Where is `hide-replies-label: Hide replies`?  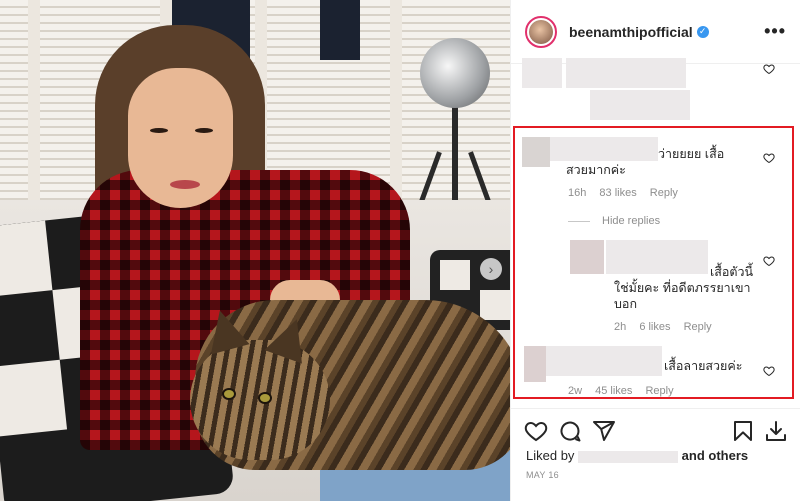
hide-replies-label: Hide replies is located at coordinates (631, 221).